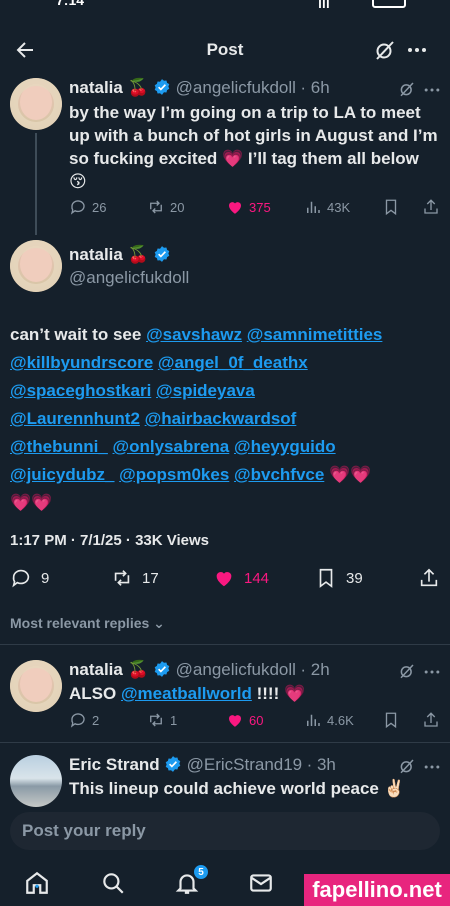  I want to click on mention-link: @savshawz, so click(194, 334).